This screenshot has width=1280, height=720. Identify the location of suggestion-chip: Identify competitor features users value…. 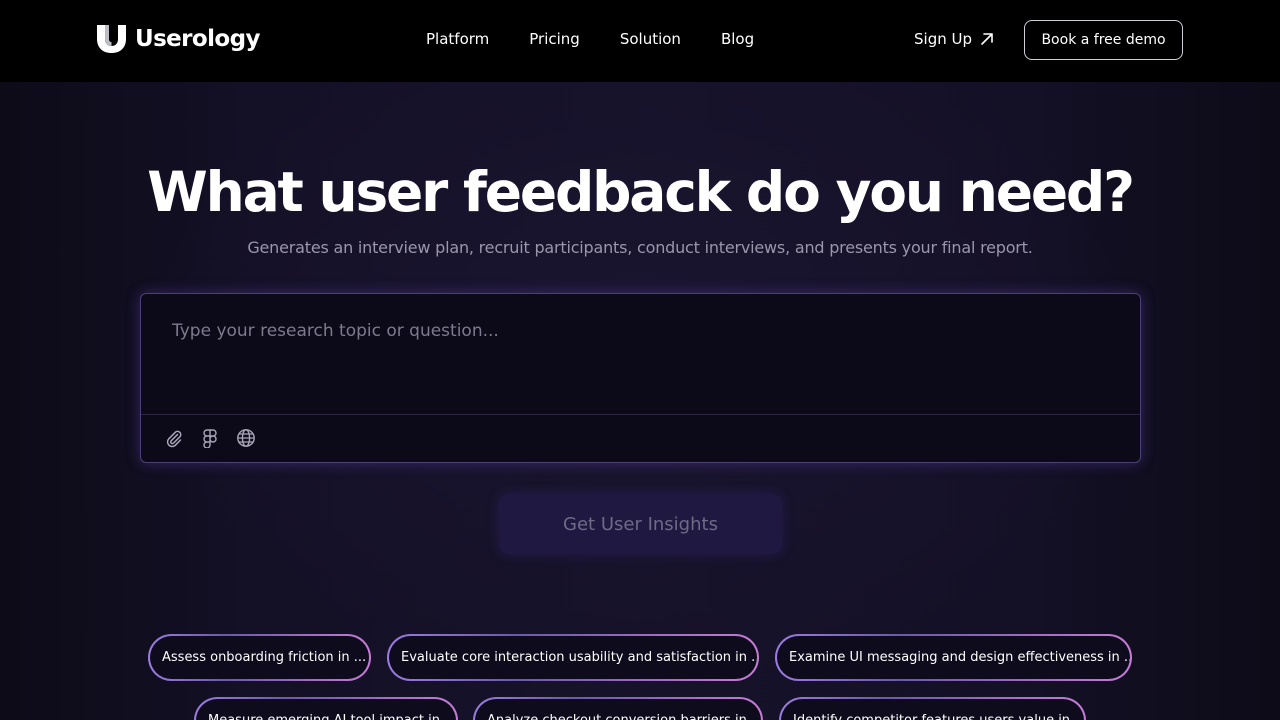
(932, 708).